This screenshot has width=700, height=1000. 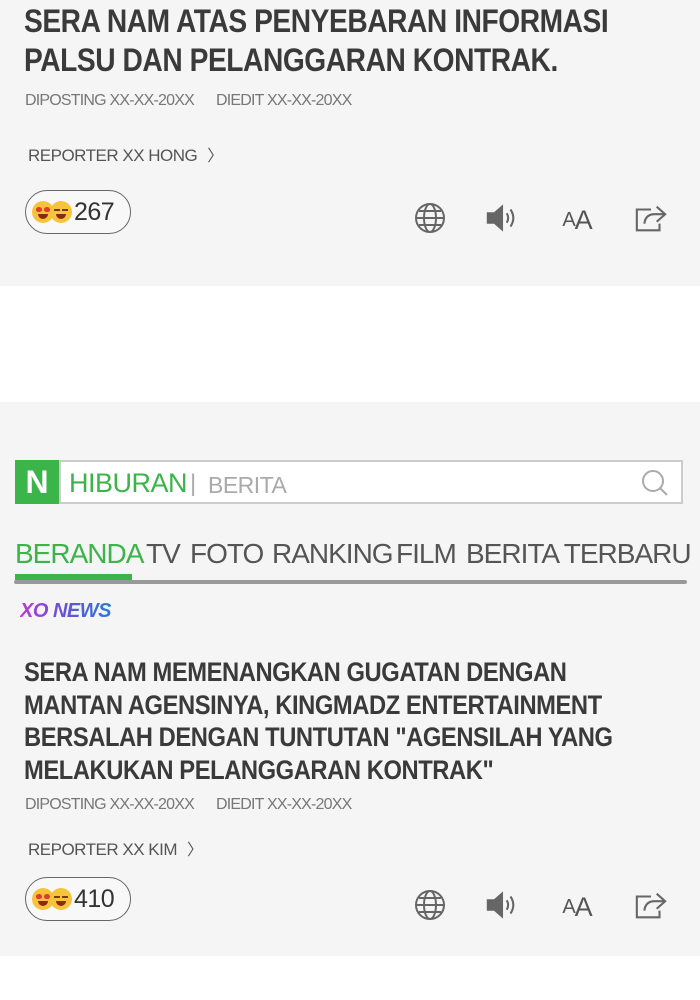 I want to click on section-title: HIBURAN, so click(x=128, y=483).